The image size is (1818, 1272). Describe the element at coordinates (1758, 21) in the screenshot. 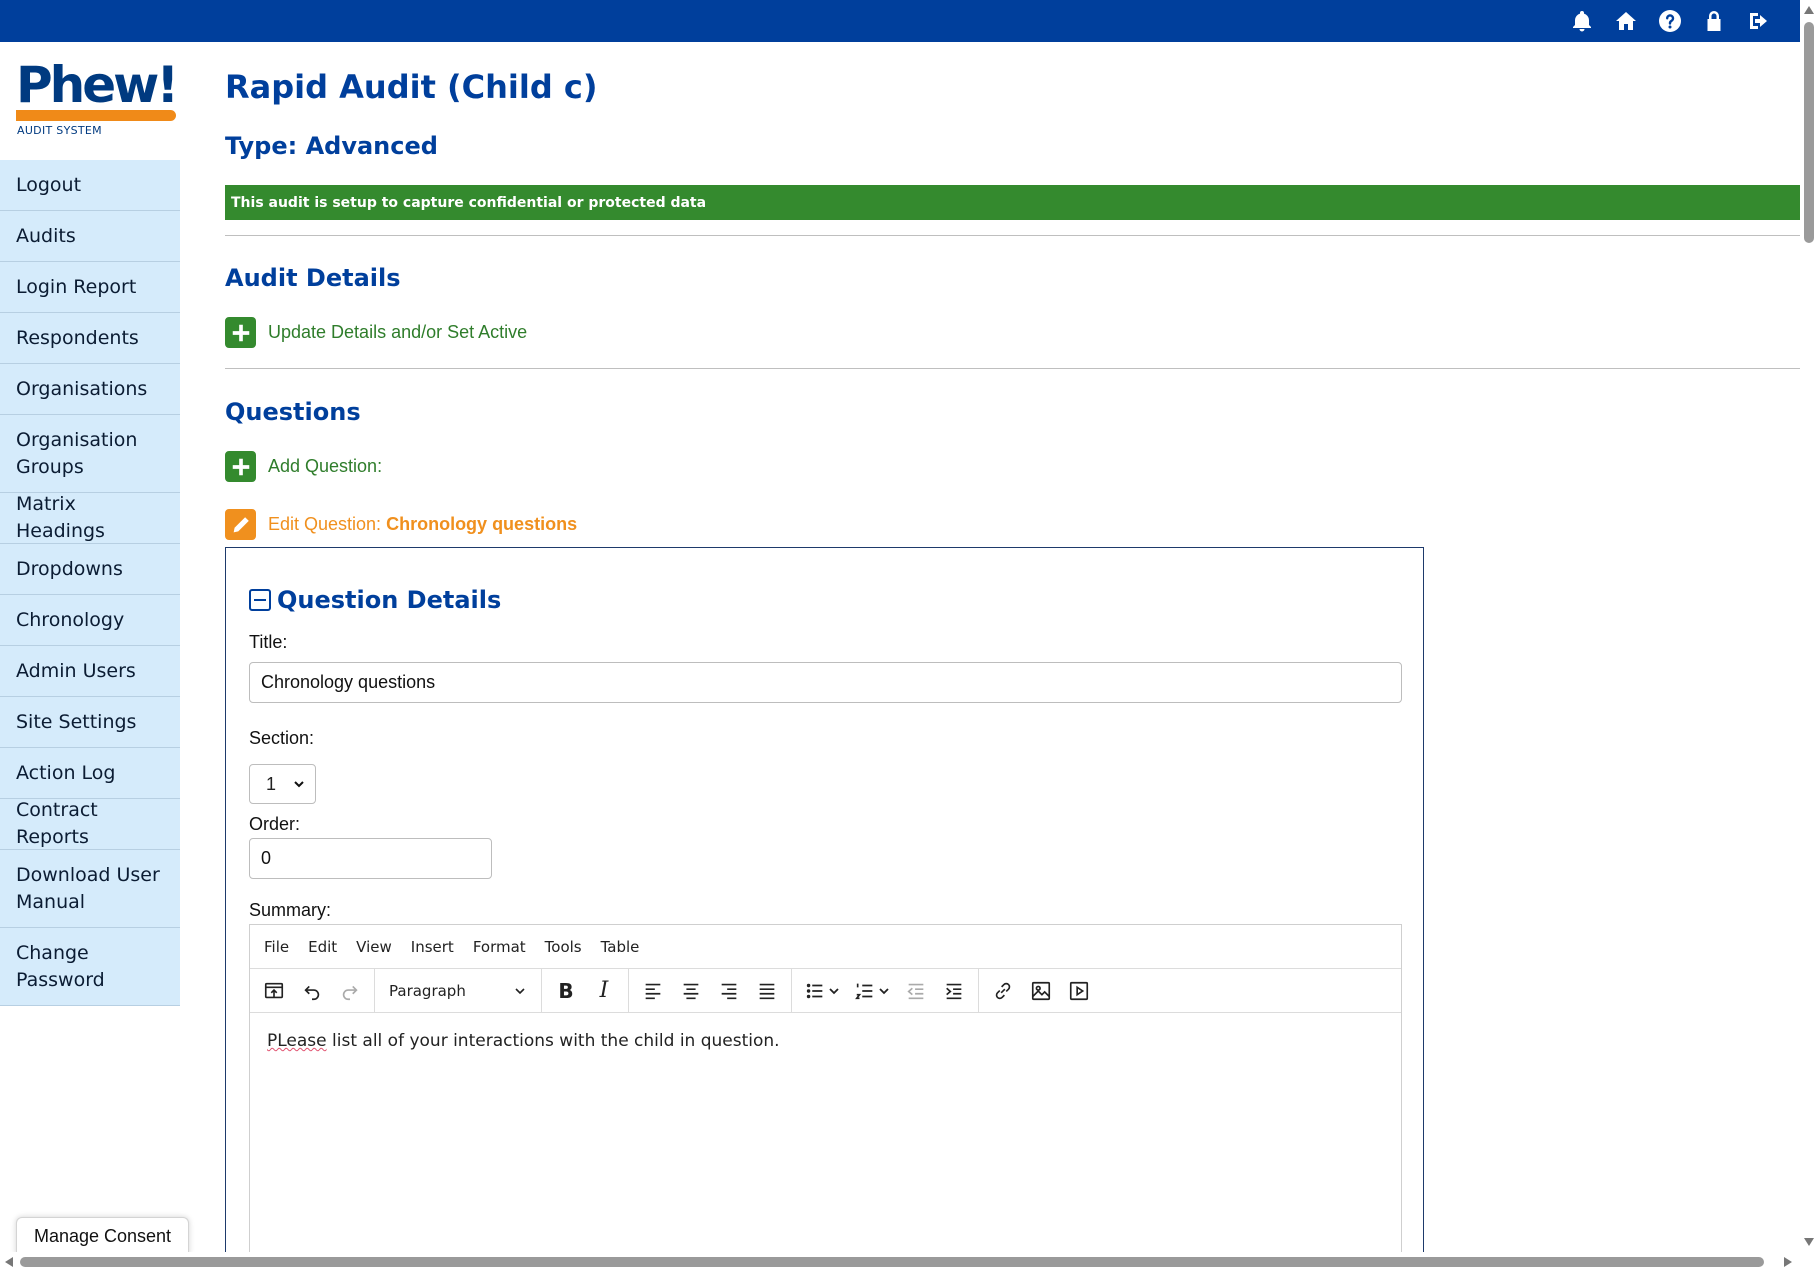

I see `logout-icon` at that location.